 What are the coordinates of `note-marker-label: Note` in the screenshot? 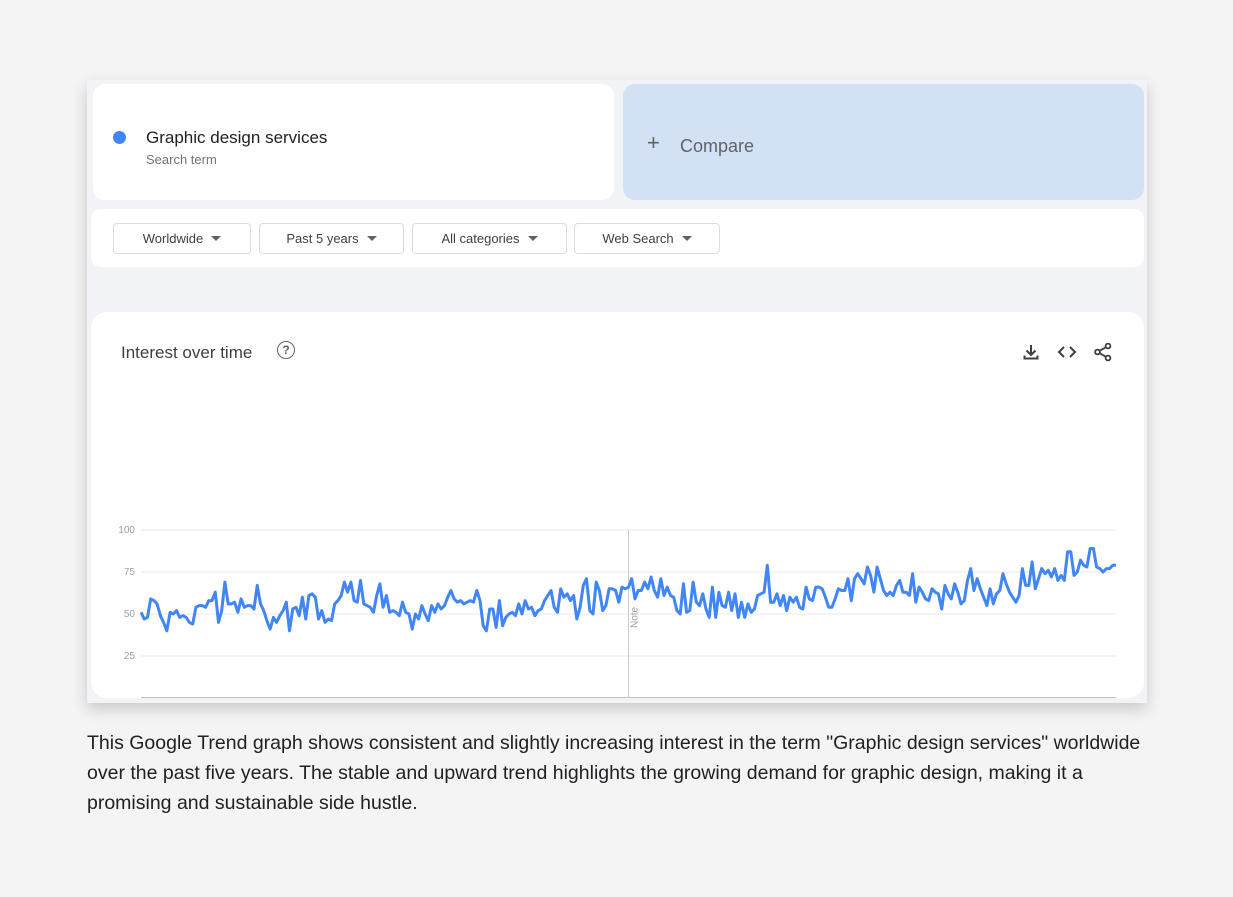 It's located at (635, 617).